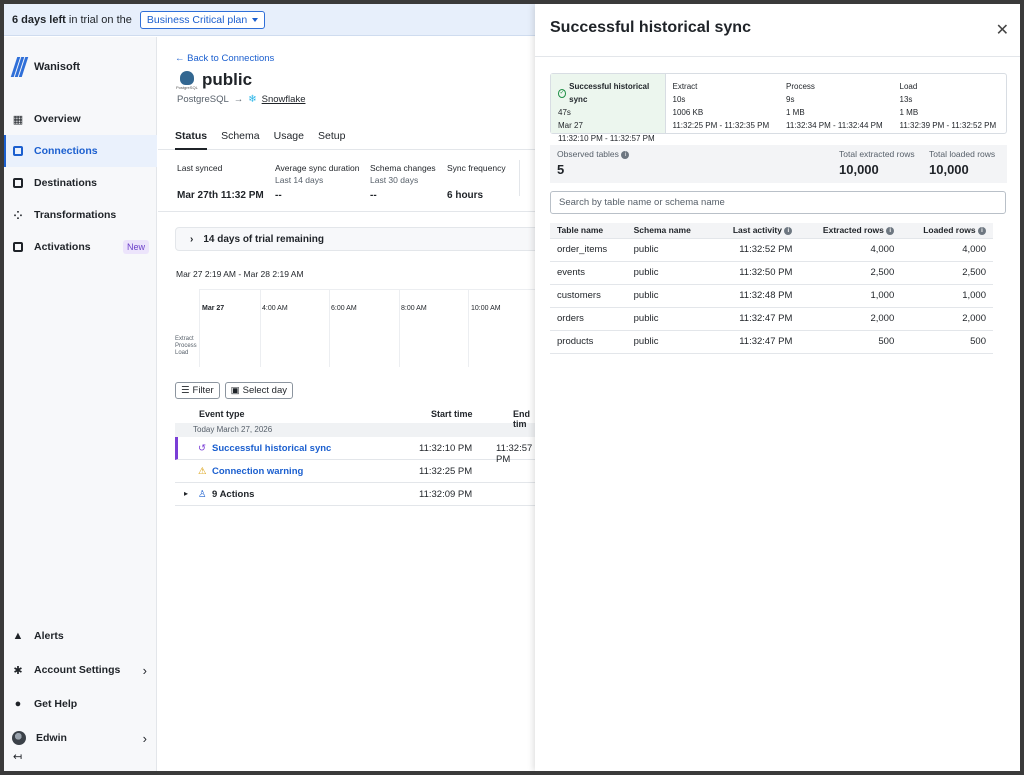 The width and height of the screenshot is (1024, 775). Describe the element at coordinates (240, 136) in the screenshot. I see `tab-schema: Schema` at that location.